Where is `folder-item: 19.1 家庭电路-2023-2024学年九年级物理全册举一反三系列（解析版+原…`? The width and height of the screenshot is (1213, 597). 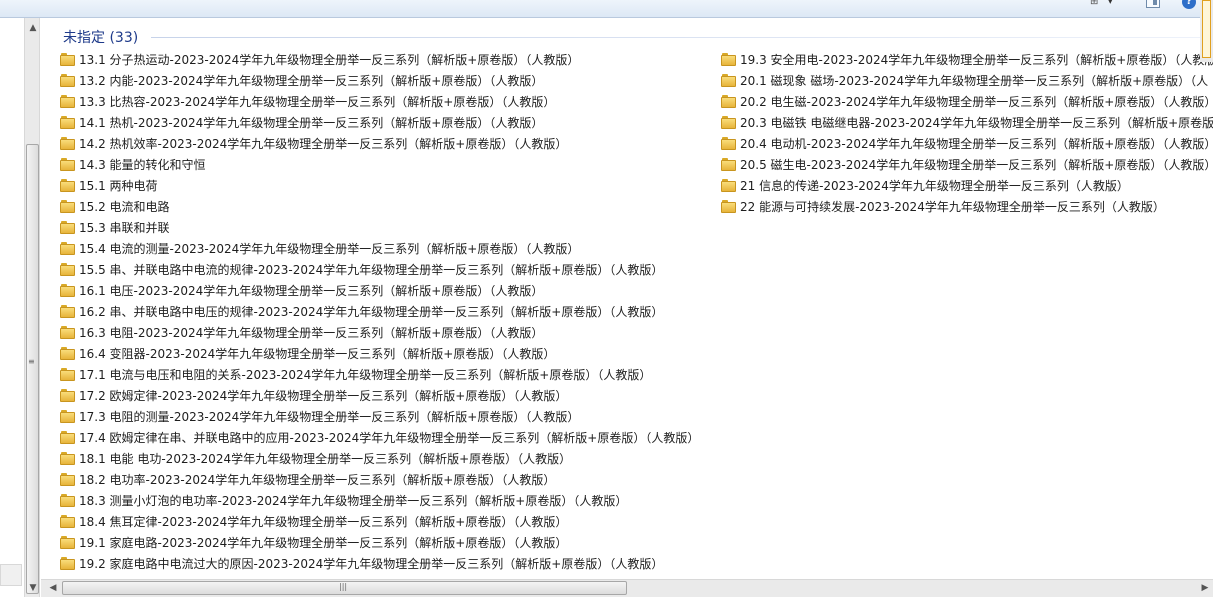
folder-item: 19.1 家庭电路-2023-2024学年九年级物理全册举一反三系列（解析版+原… is located at coordinates (379, 543).